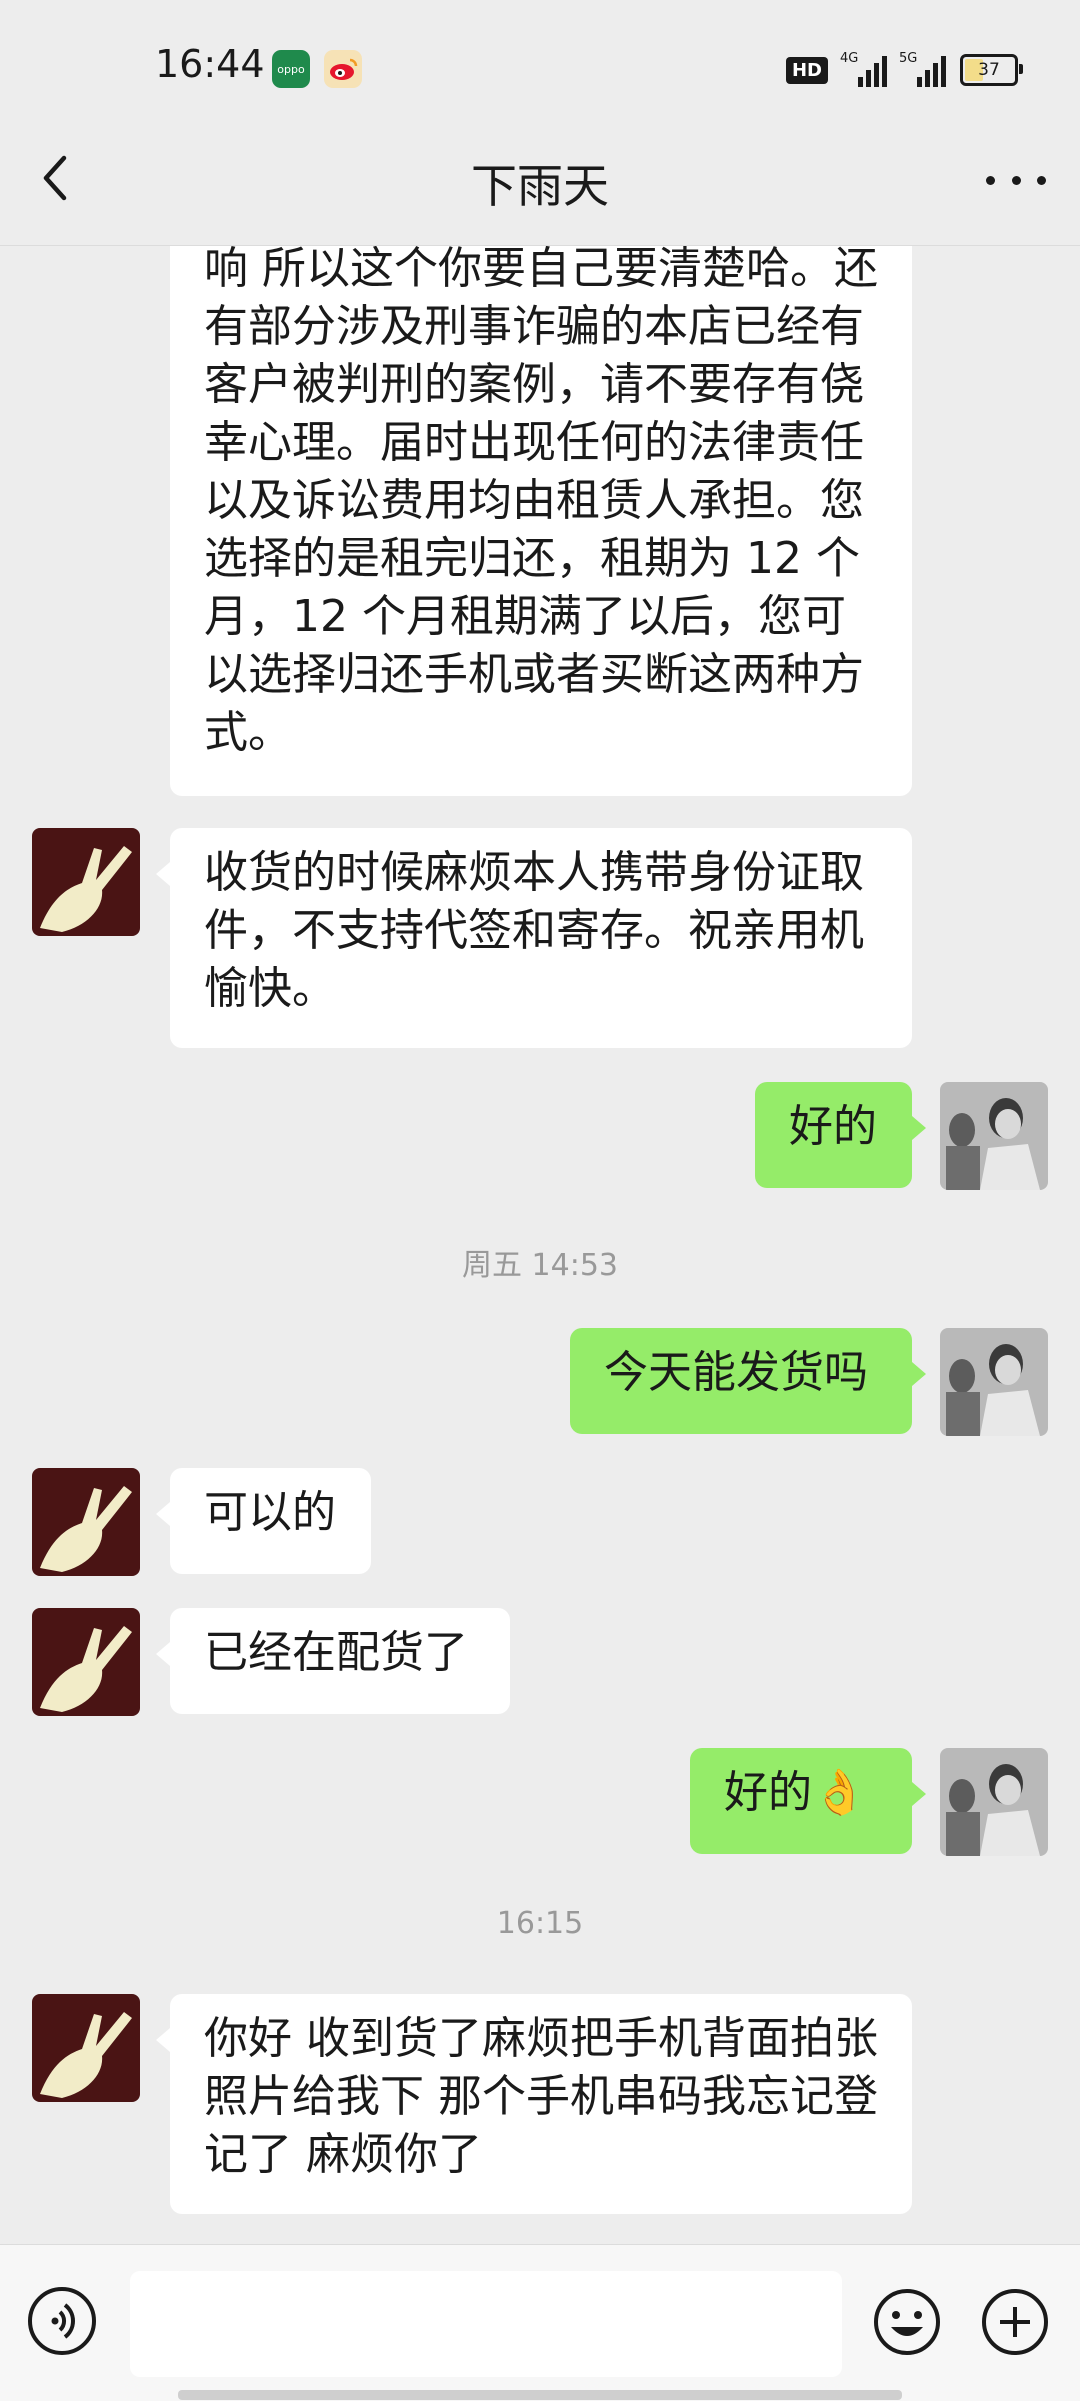  What do you see at coordinates (1016, 180) in the screenshot?
I see `more-options-button` at bounding box center [1016, 180].